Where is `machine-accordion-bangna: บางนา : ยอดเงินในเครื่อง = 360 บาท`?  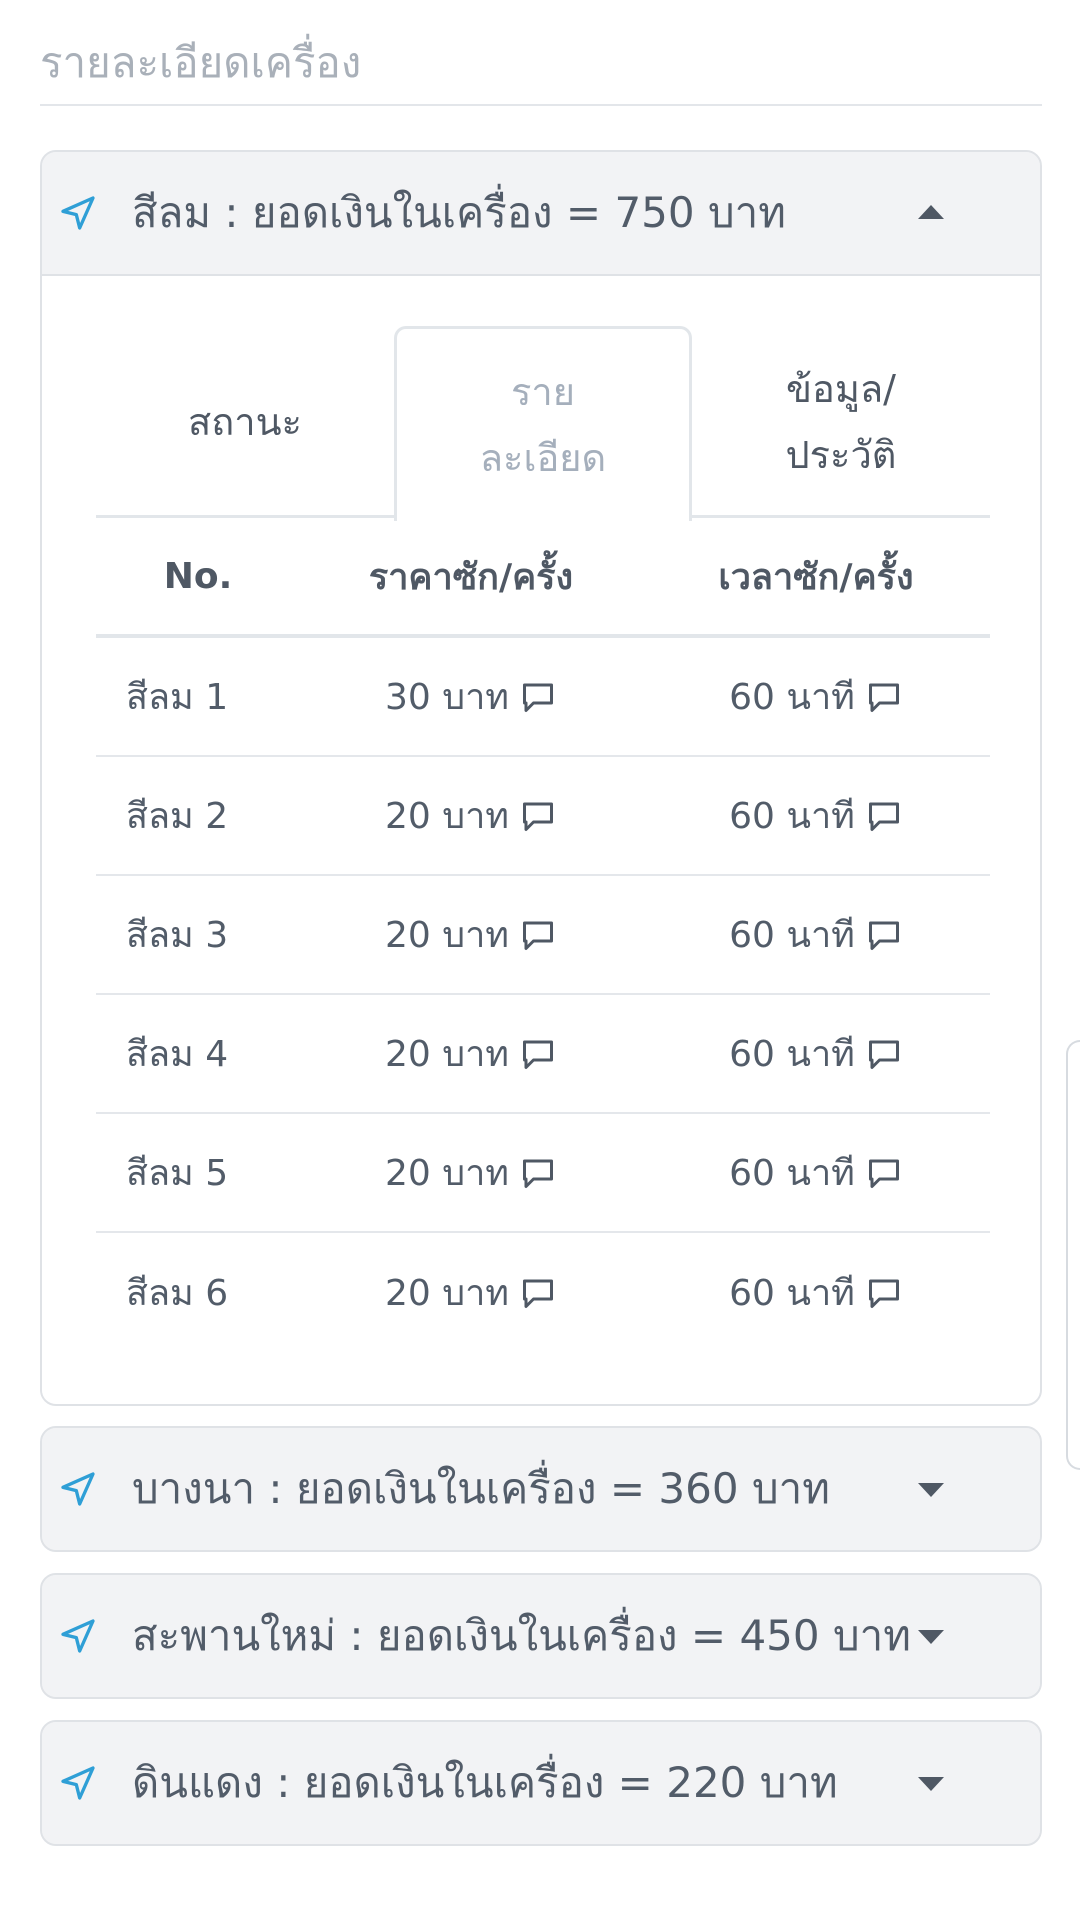
machine-accordion-bangna: บางนา : ยอดเงินในเครื่อง = 360 บาท is located at coordinates (541, 1489).